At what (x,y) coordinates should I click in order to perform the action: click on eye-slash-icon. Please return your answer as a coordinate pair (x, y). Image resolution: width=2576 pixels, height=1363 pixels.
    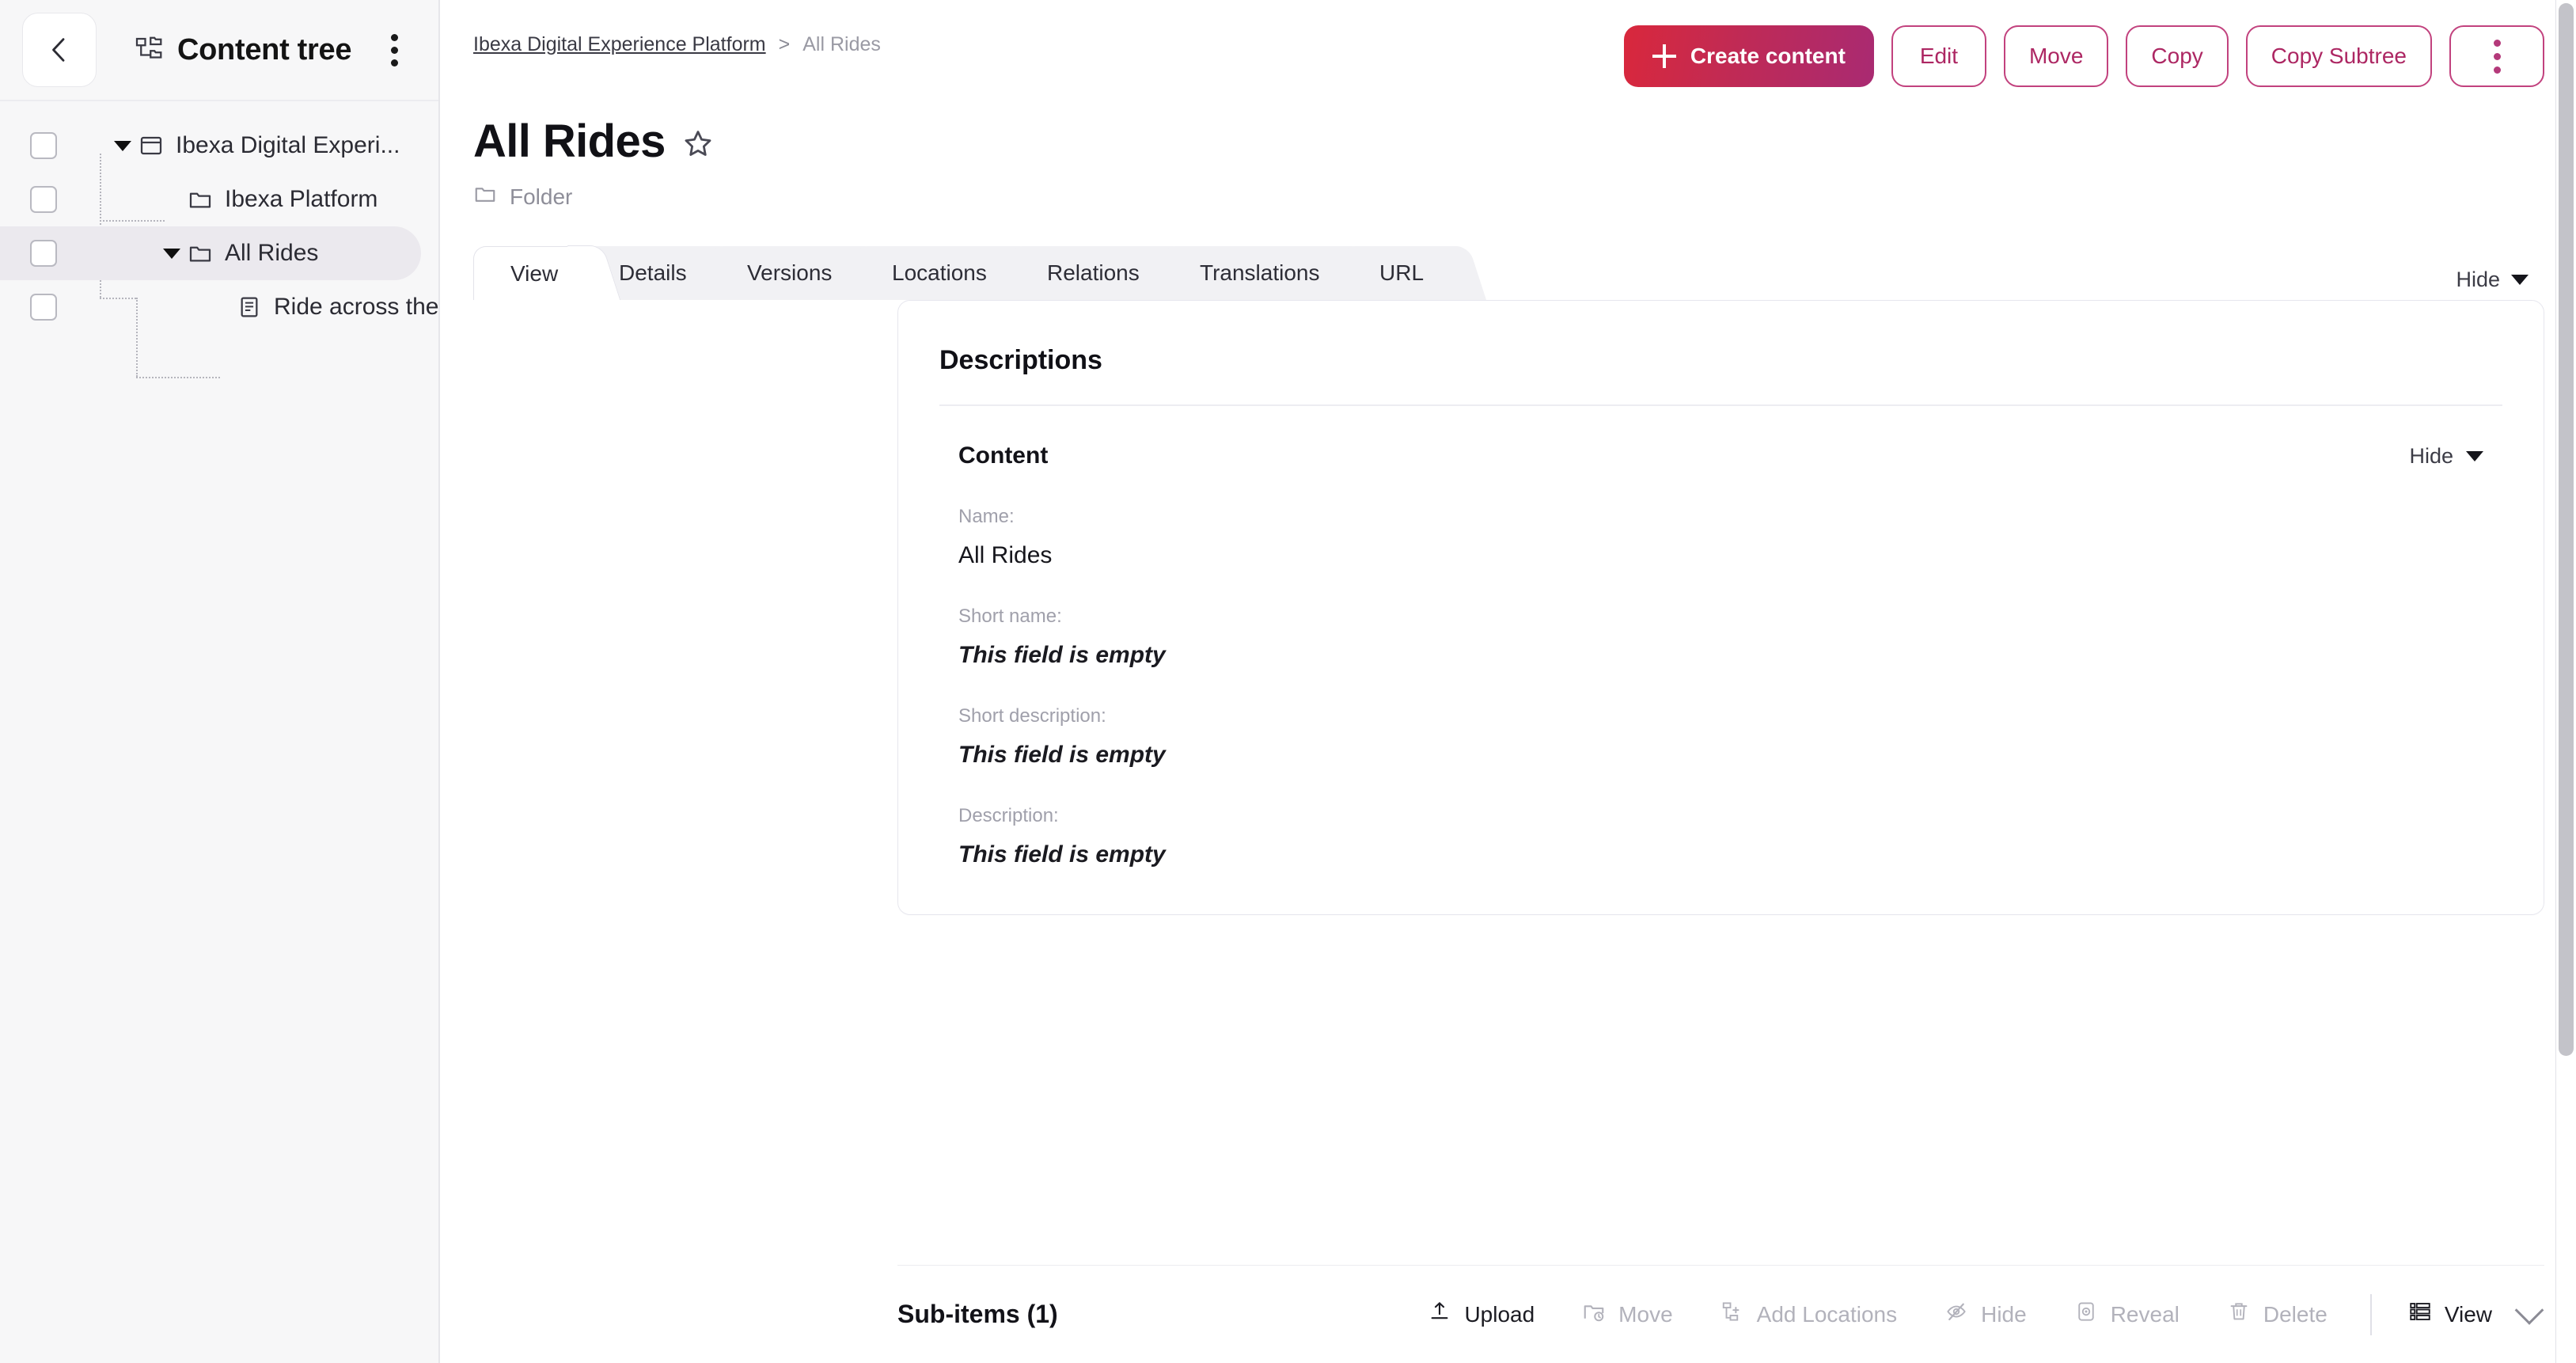
    Looking at the image, I should click on (1956, 1314).